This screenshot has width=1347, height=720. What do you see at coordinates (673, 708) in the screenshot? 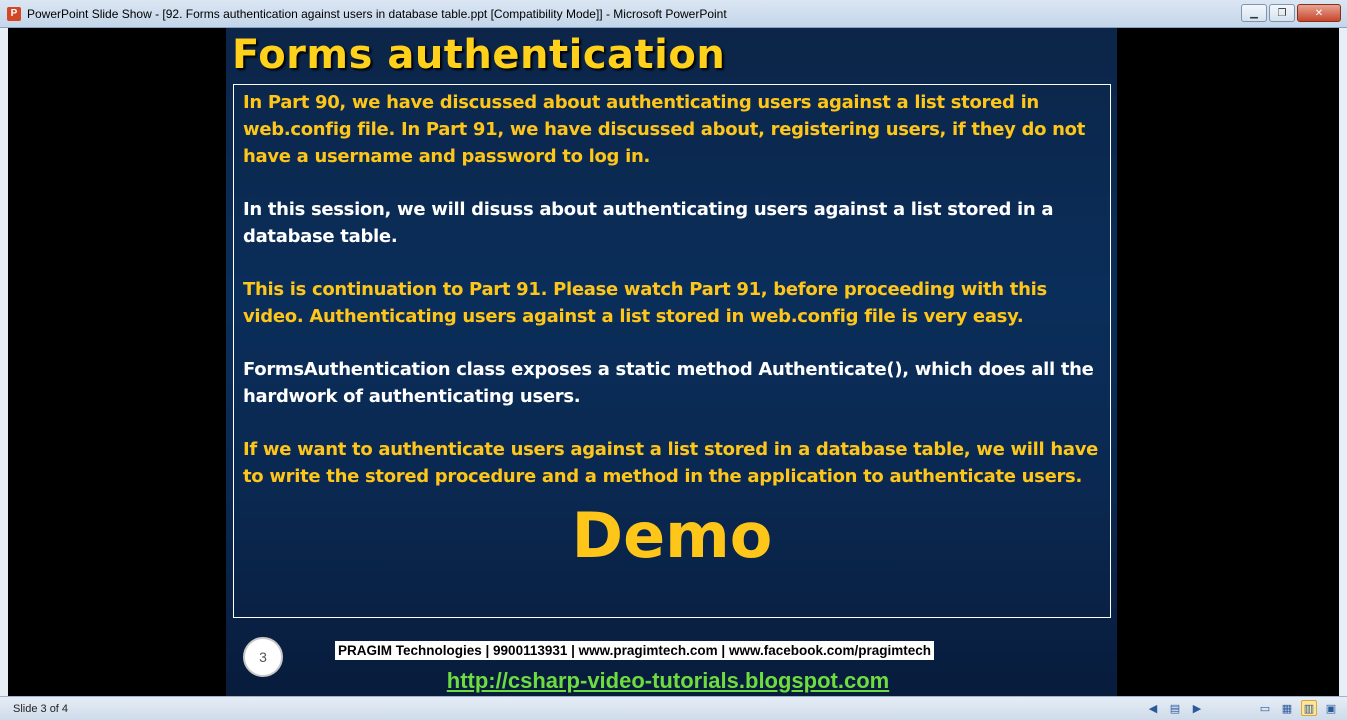
I see `status-bar: Slide 3 of 4 ◀ ▤ ▶ ▭ ▦ ▥ ▣` at bounding box center [673, 708].